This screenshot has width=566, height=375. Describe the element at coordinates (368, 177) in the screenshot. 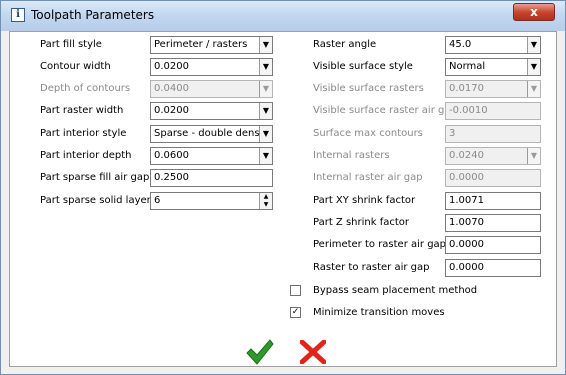

I see `internal-raster-air-gap-label: Internal raster air gap` at that location.